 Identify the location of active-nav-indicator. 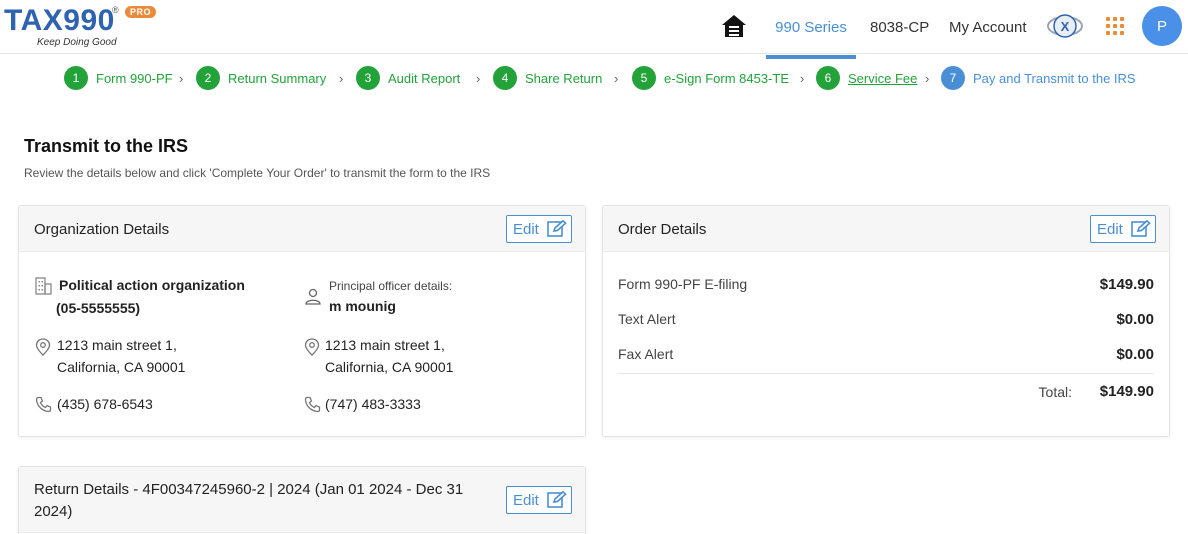
(811, 57).